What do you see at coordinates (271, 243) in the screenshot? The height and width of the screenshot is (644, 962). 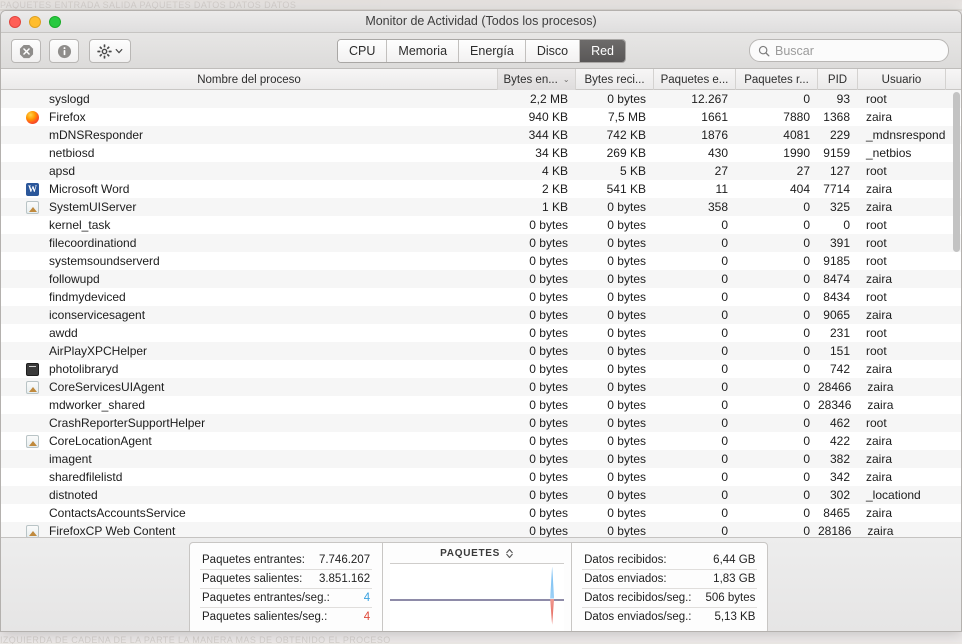 I see `cell-process-name: filecoordinationd` at bounding box center [271, 243].